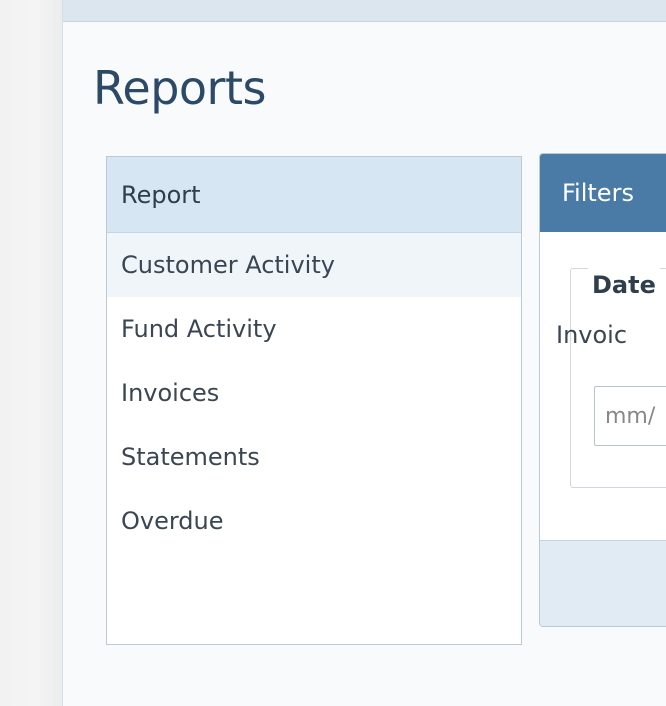 This screenshot has height=706, width=666. What do you see at coordinates (314, 329) in the screenshot?
I see `report-item-fund-activity: Fund Activity` at bounding box center [314, 329].